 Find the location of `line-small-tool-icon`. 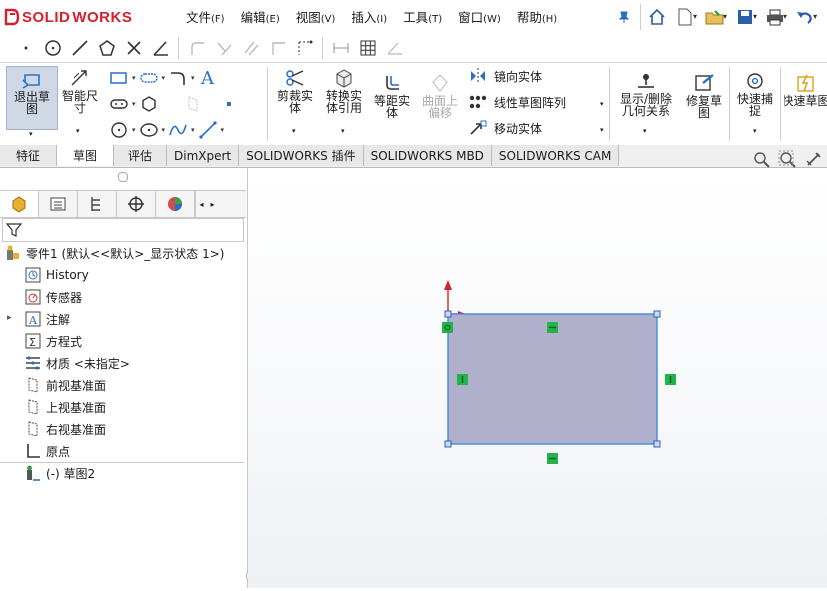

line-small-tool-icon is located at coordinates (208, 130).